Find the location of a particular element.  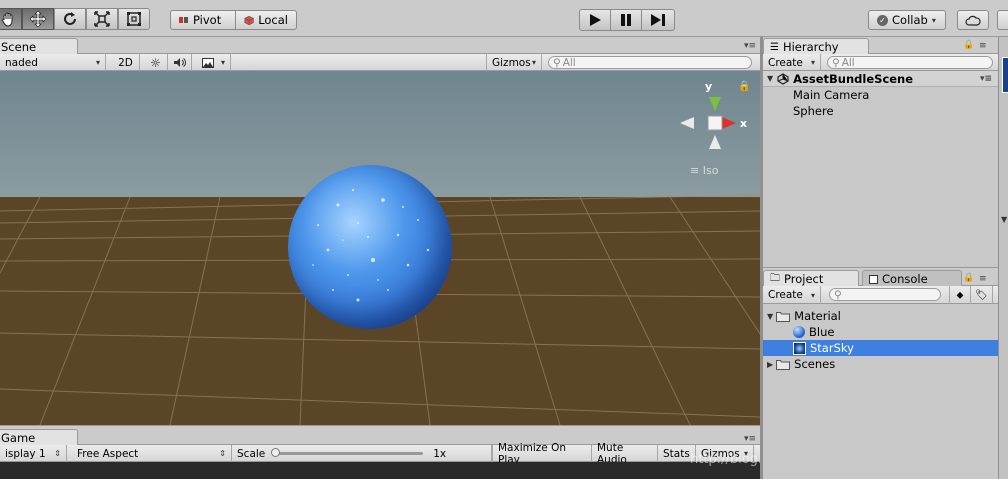

tab-project: 🗀 Project is located at coordinates (811, 278).